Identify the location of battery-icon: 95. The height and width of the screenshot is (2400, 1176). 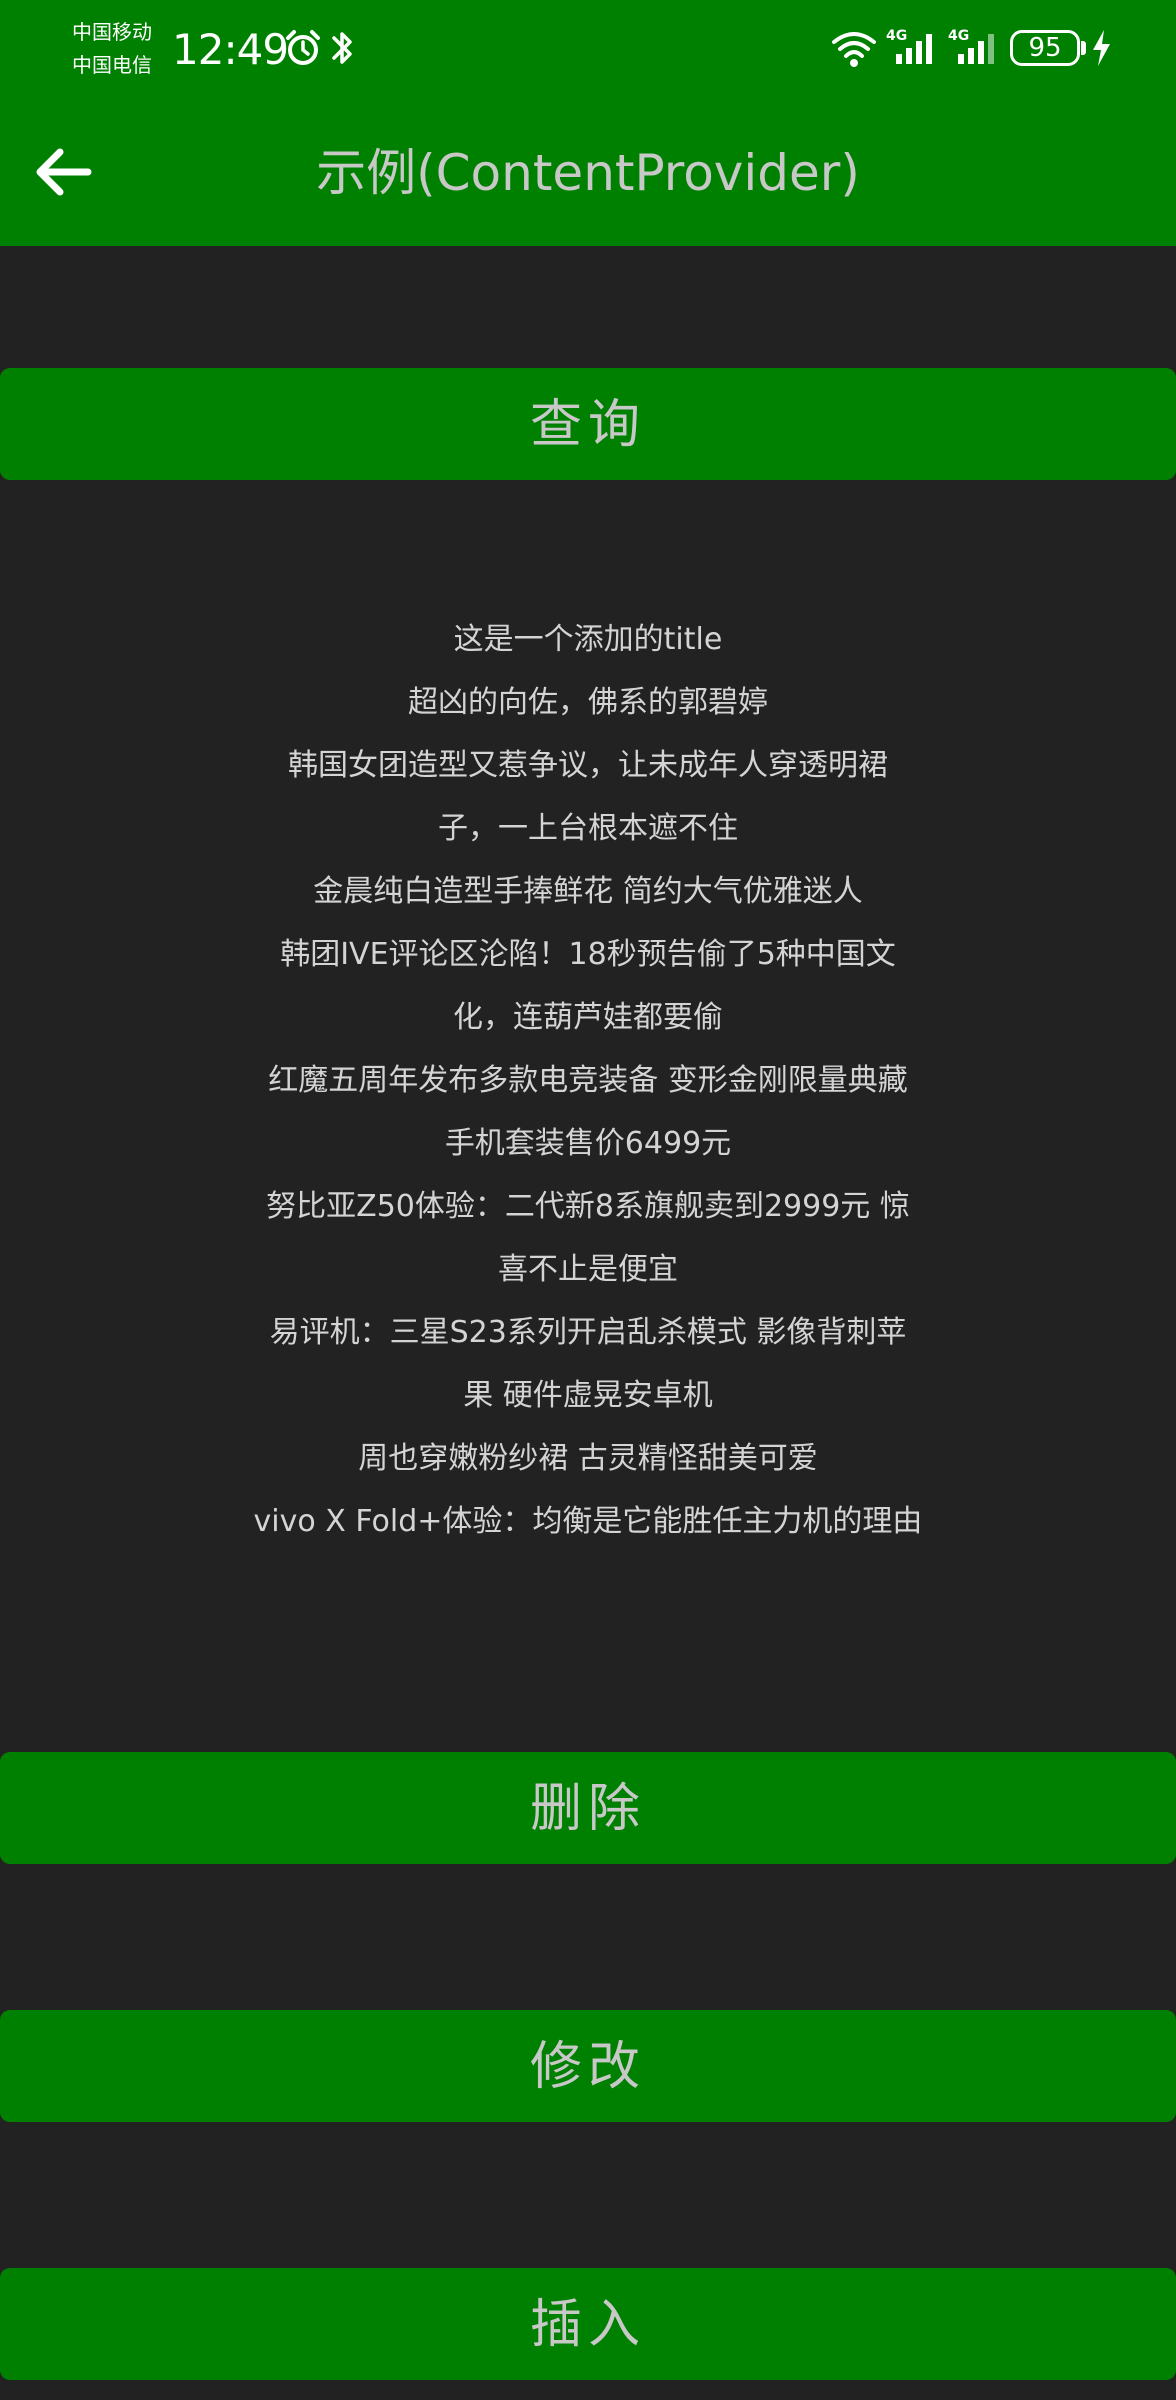
(1045, 48).